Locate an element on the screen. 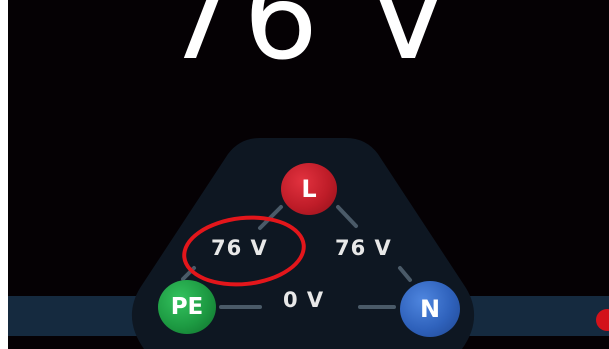 This screenshot has width=609, height=349. terminal-pe: PE is located at coordinates (187, 307).